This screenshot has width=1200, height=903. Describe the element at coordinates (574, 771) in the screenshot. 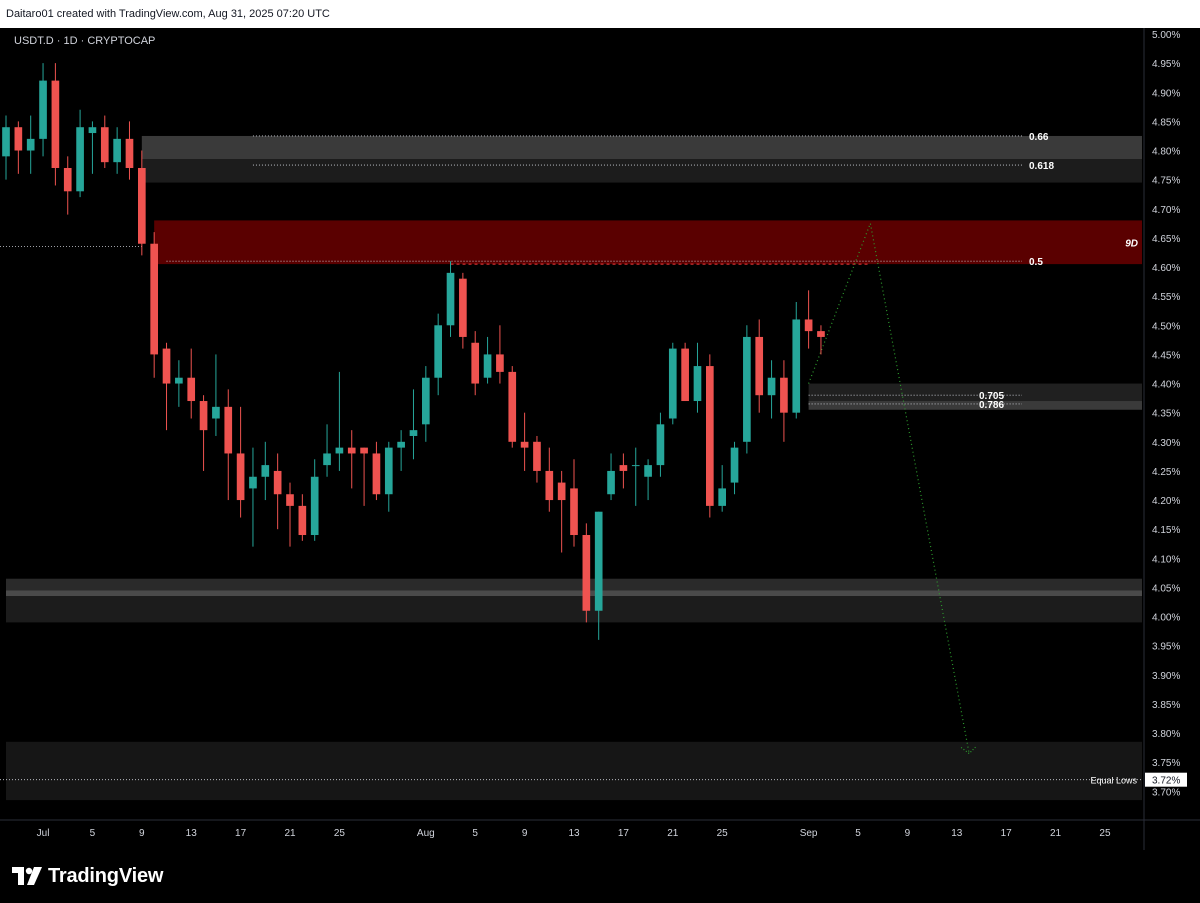

I see `zone-bottom-zone` at that location.